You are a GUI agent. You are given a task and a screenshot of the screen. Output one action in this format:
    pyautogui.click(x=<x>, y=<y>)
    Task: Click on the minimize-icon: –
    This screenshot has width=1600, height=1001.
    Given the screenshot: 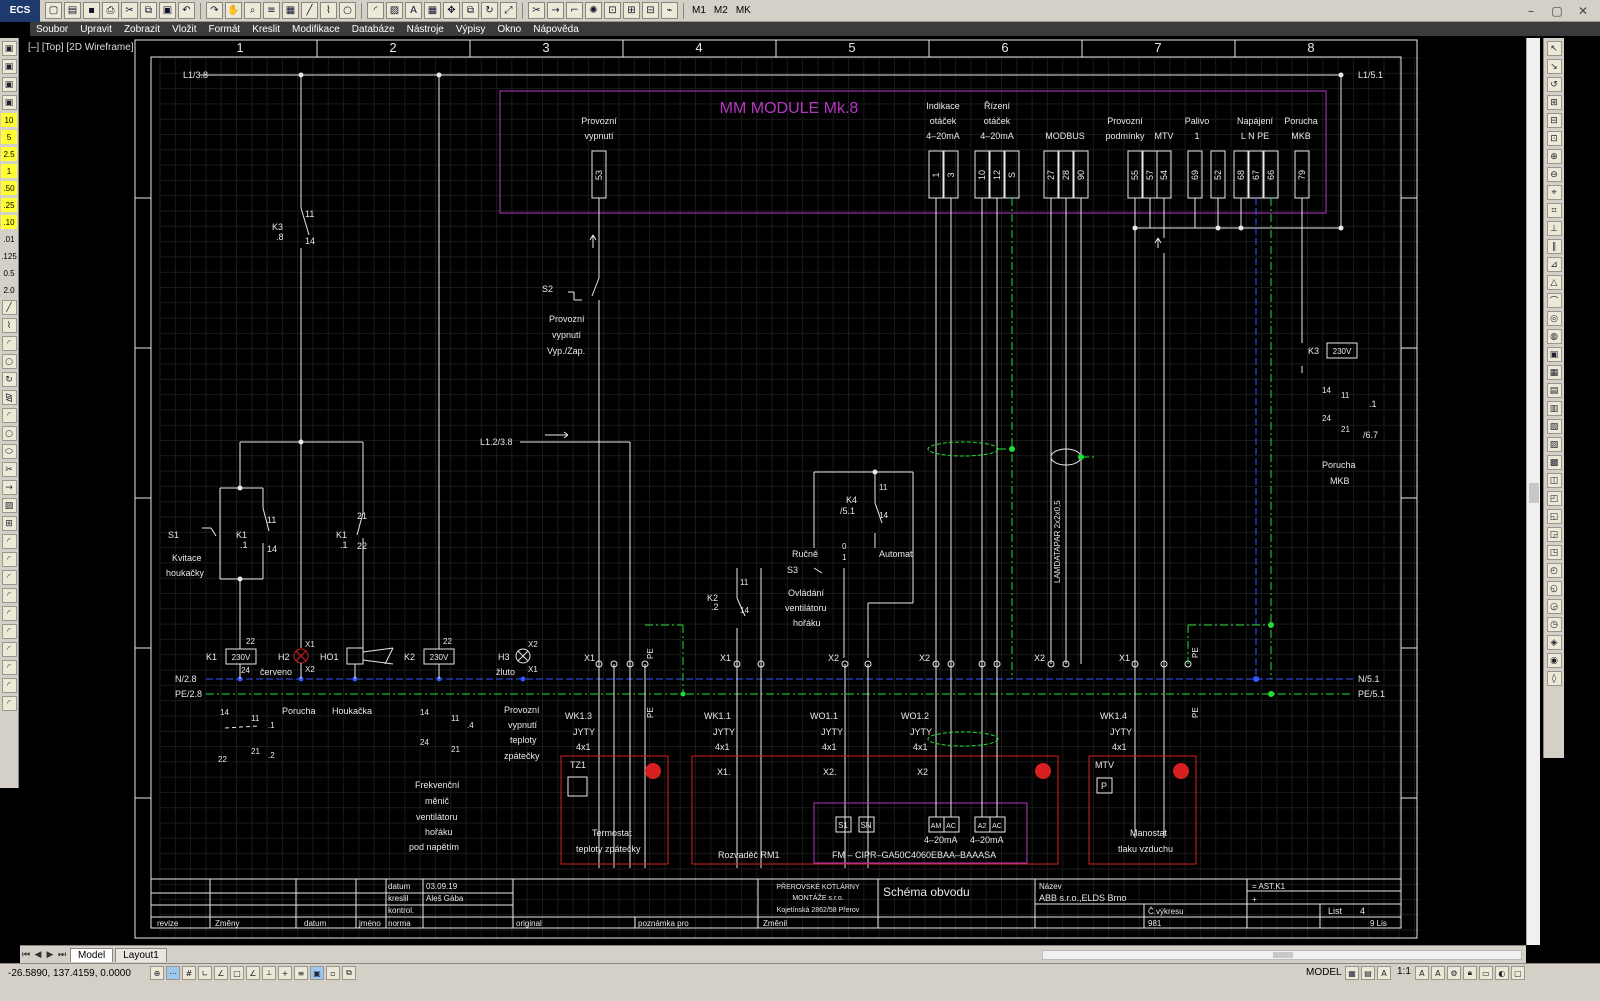 What is the action you would take?
    pyautogui.click(x=1531, y=11)
    